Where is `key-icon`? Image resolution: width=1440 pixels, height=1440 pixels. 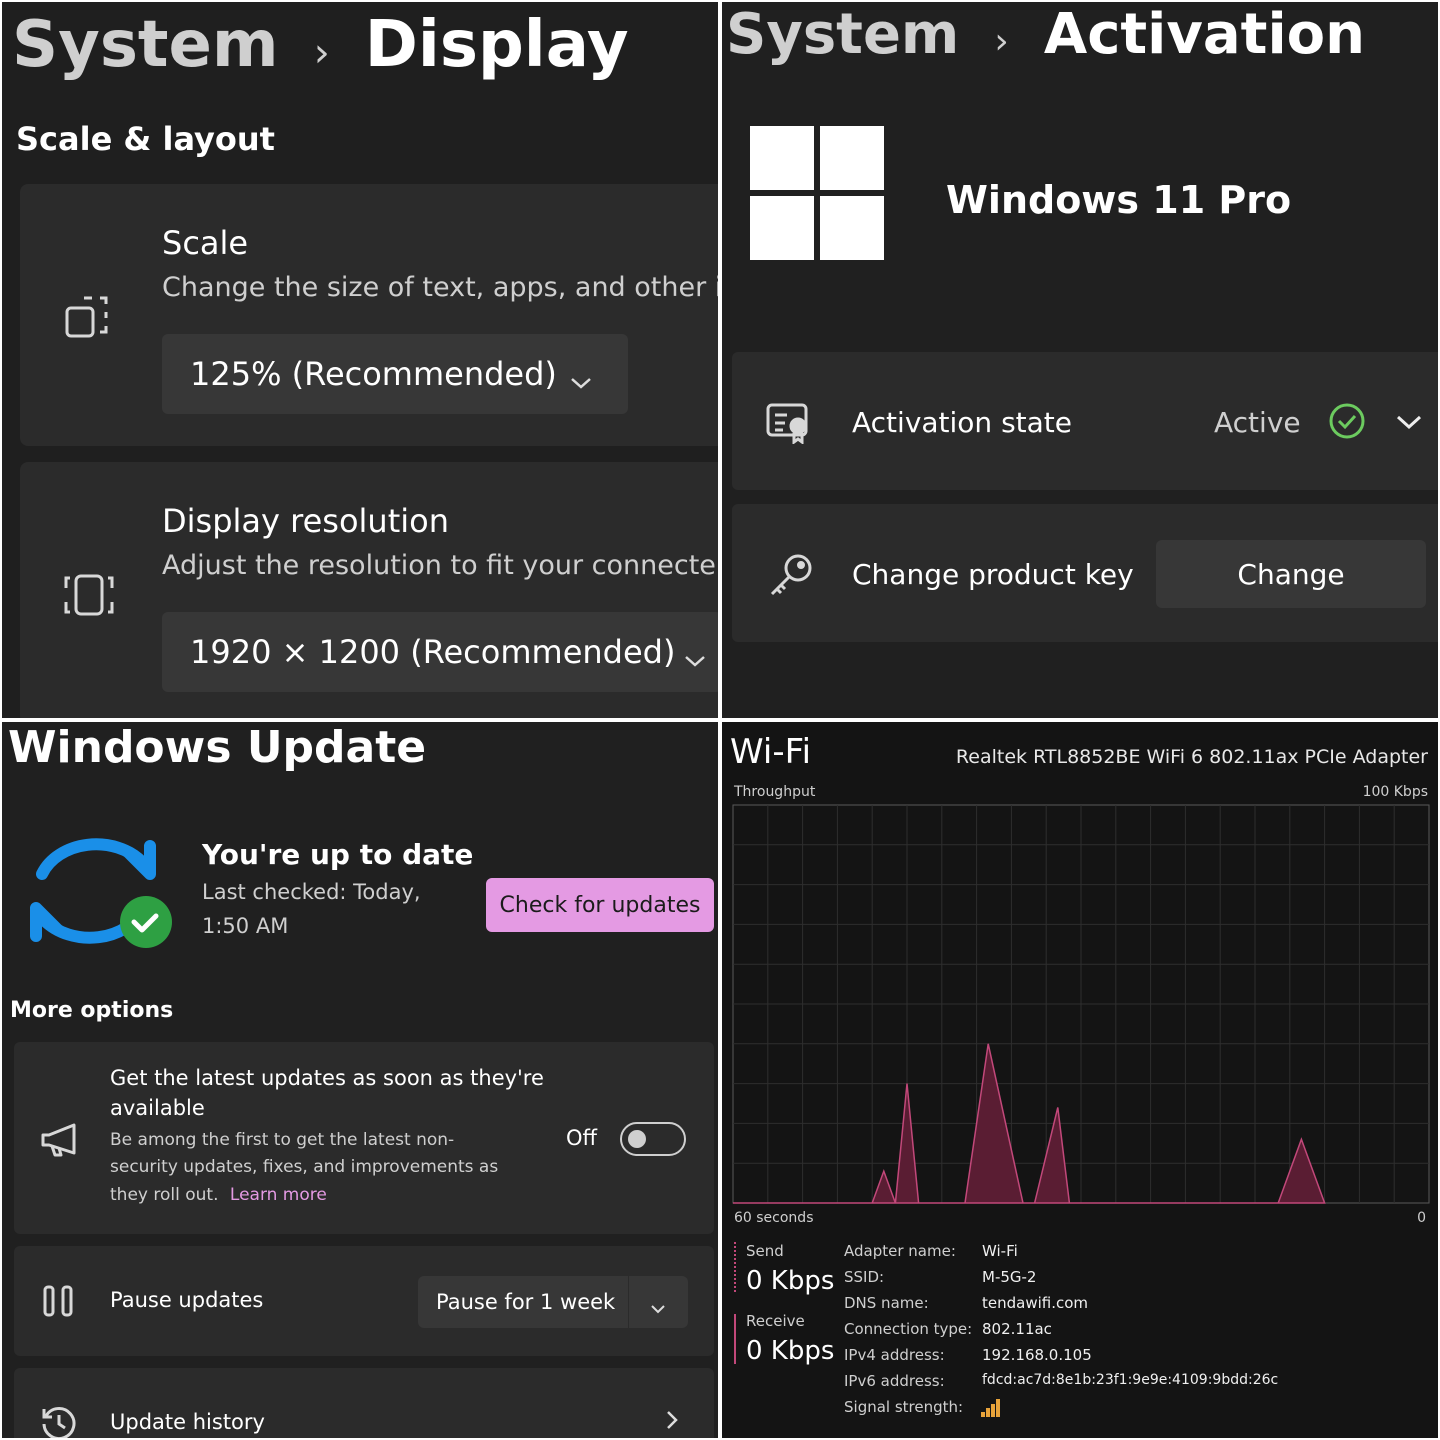
key-icon is located at coordinates (791, 577).